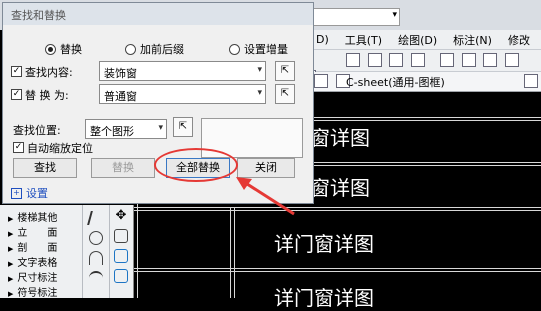 Image resolution: width=541 pixels, height=311 pixels. Describe the element at coordinates (16, 94) in the screenshot. I see `replace-checkbox: ✓` at that location.